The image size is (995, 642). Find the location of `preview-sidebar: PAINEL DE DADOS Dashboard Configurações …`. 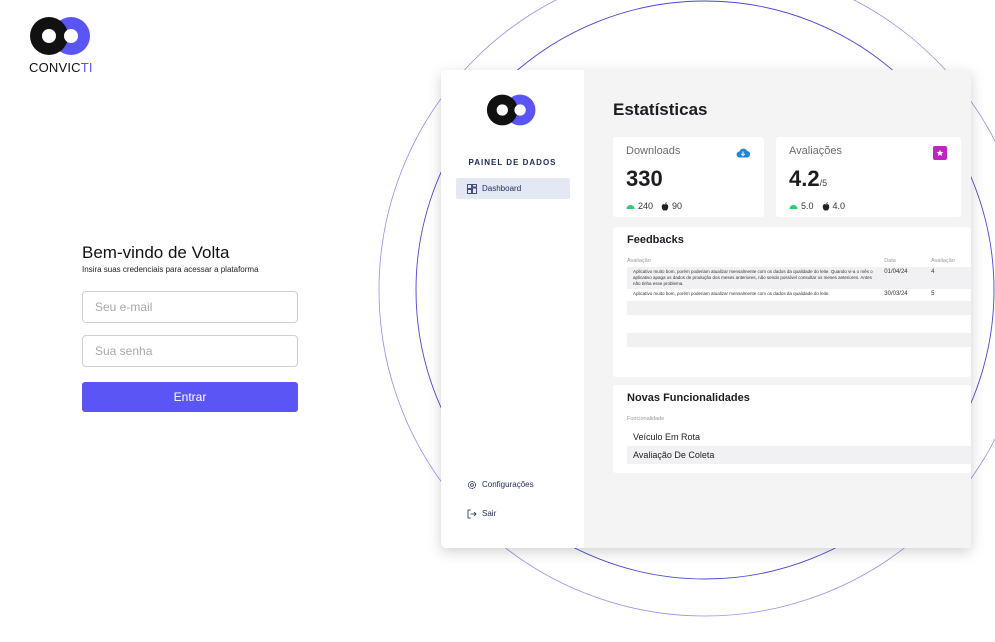

preview-sidebar: PAINEL DE DADOS Dashboard Configurações … is located at coordinates (512, 309).